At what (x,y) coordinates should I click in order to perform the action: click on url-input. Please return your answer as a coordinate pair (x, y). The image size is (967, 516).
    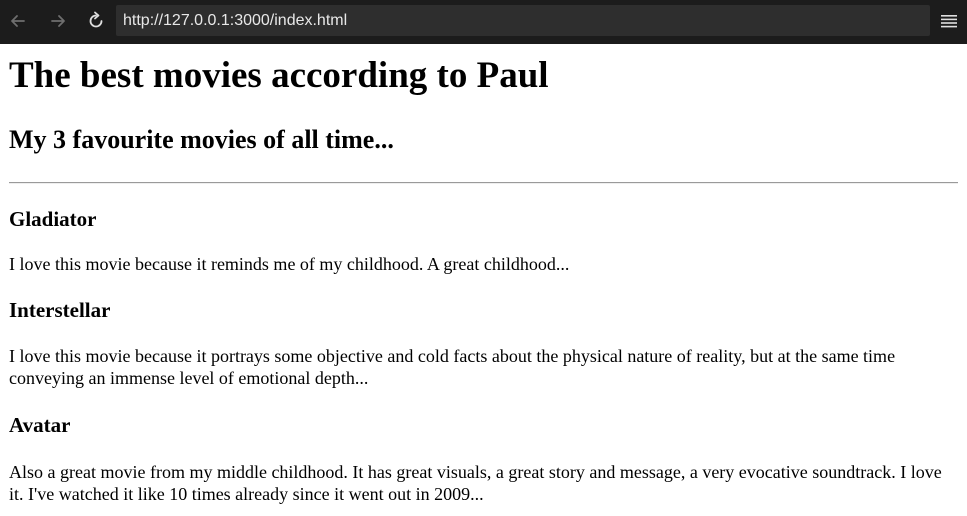
    Looking at the image, I should click on (523, 20).